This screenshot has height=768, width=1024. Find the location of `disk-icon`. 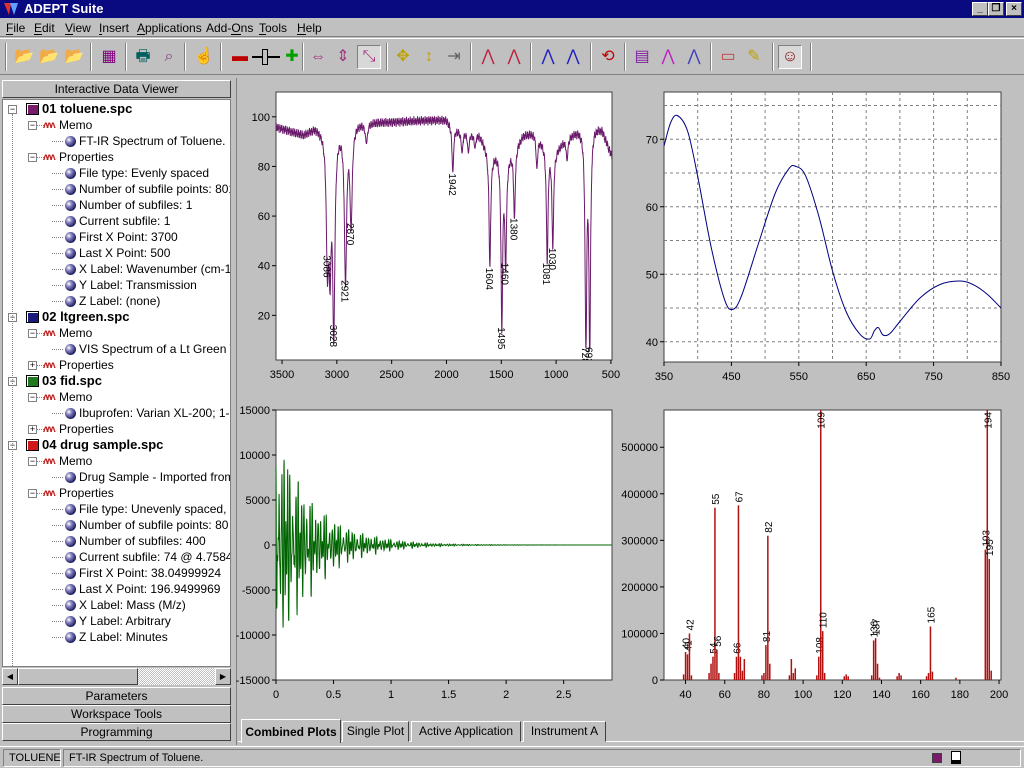

disk-icon is located at coordinates (956, 757).